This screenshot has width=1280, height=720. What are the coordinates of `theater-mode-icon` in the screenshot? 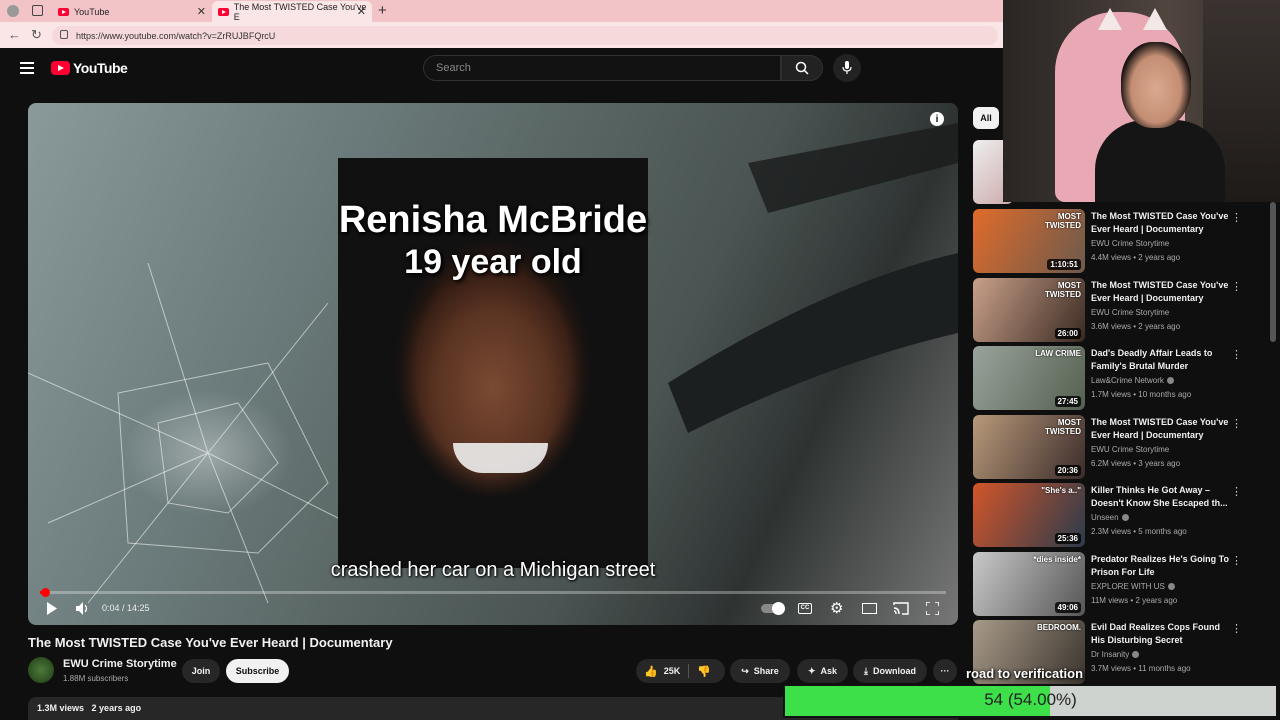 It's located at (869, 608).